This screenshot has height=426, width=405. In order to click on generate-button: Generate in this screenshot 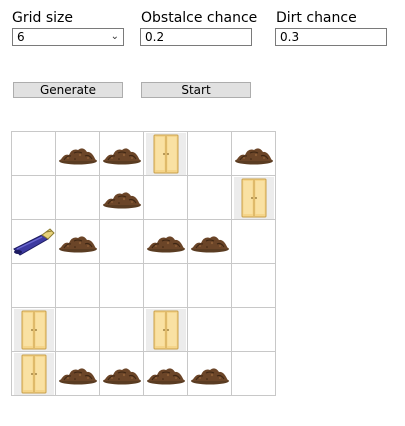, I will do `click(68, 90)`.